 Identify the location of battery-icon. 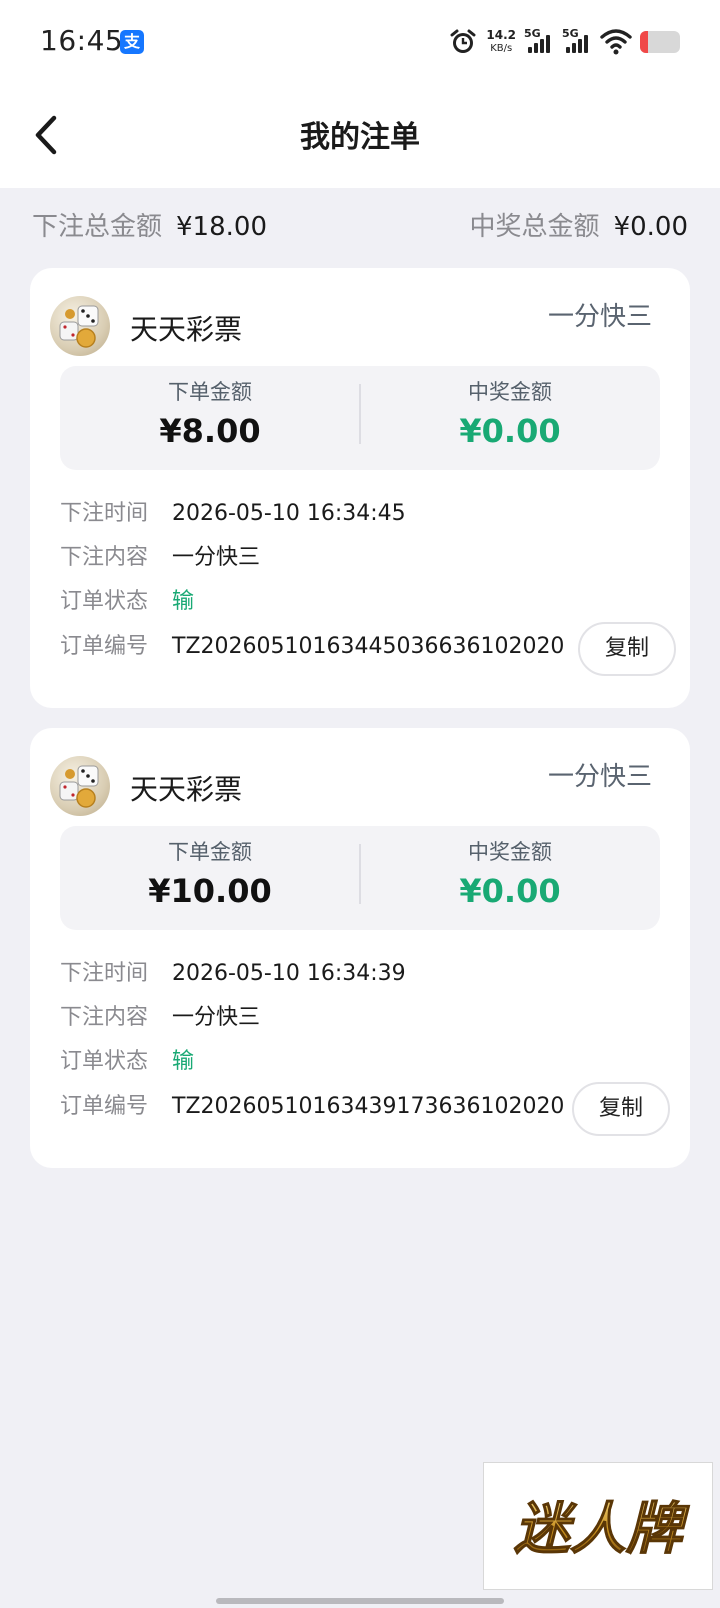
(660, 42).